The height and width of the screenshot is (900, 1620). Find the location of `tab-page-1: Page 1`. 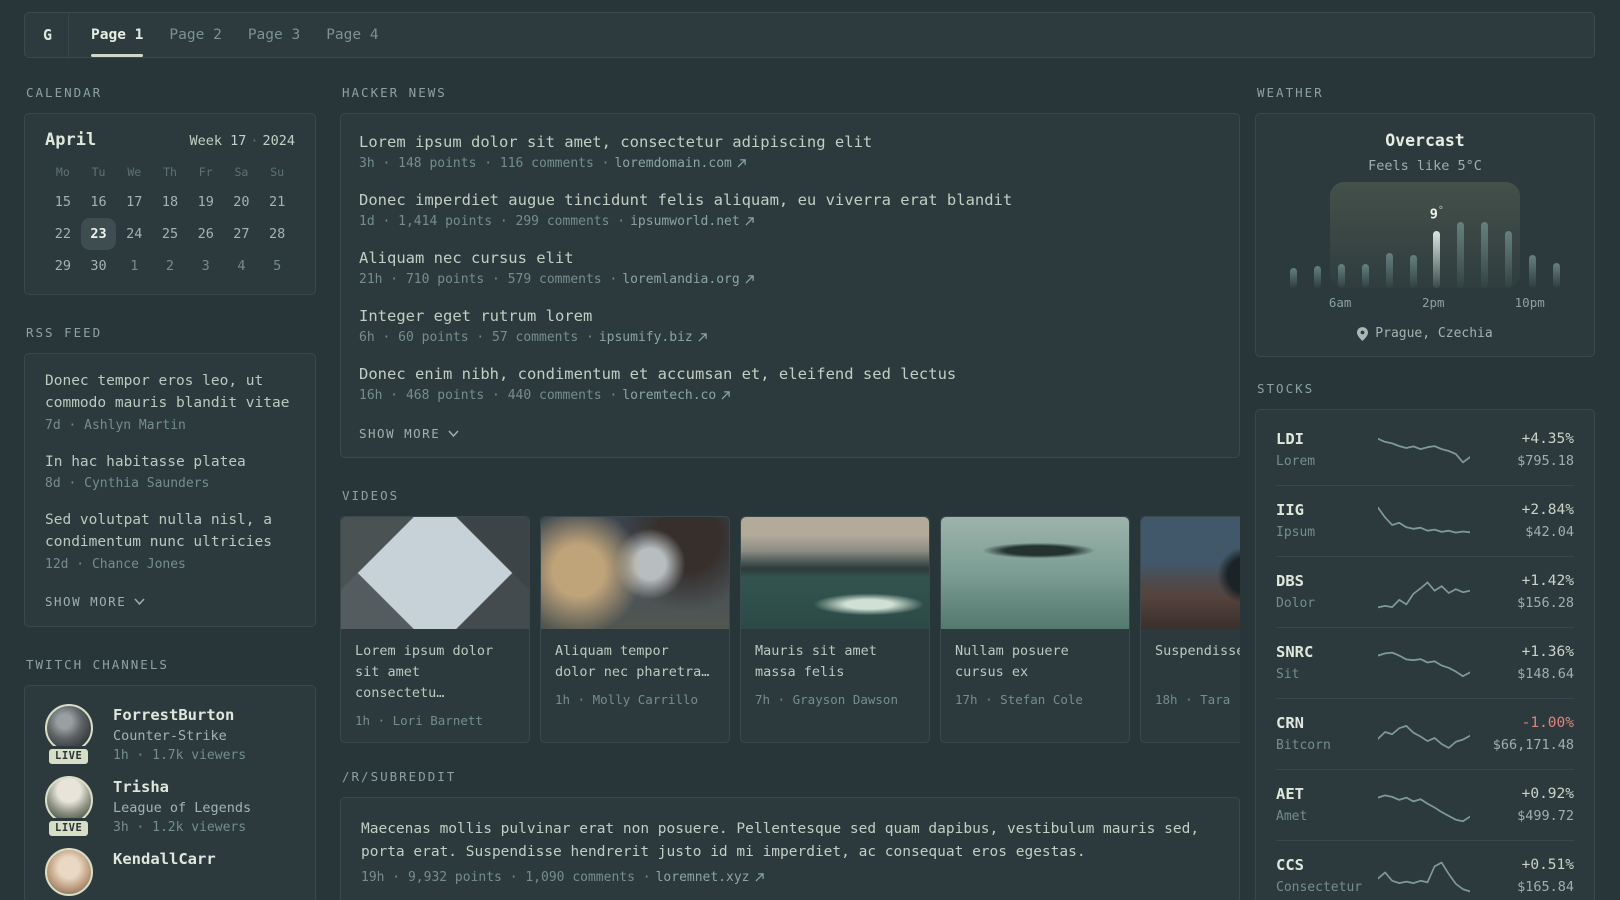

tab-page-1: Page 1 is located at coordinates (117, 35).